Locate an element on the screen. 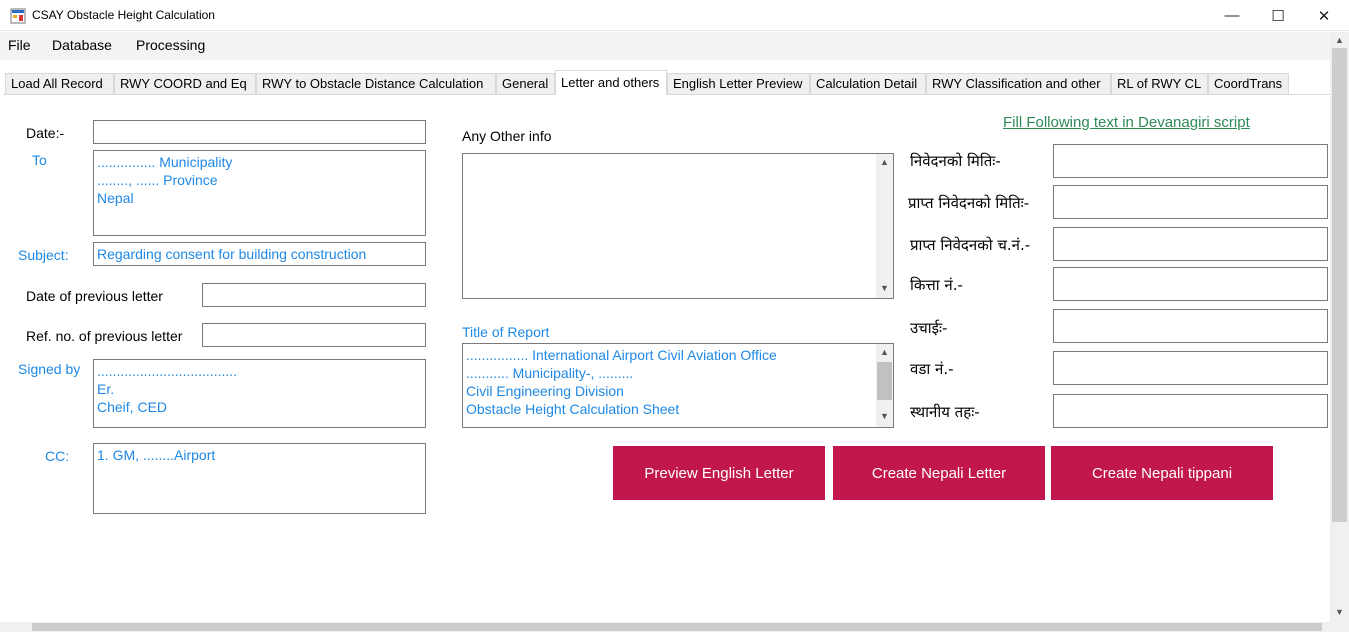  tab-rwy-coord: RWY COORD and Eq is located at coordinates (185, 83).